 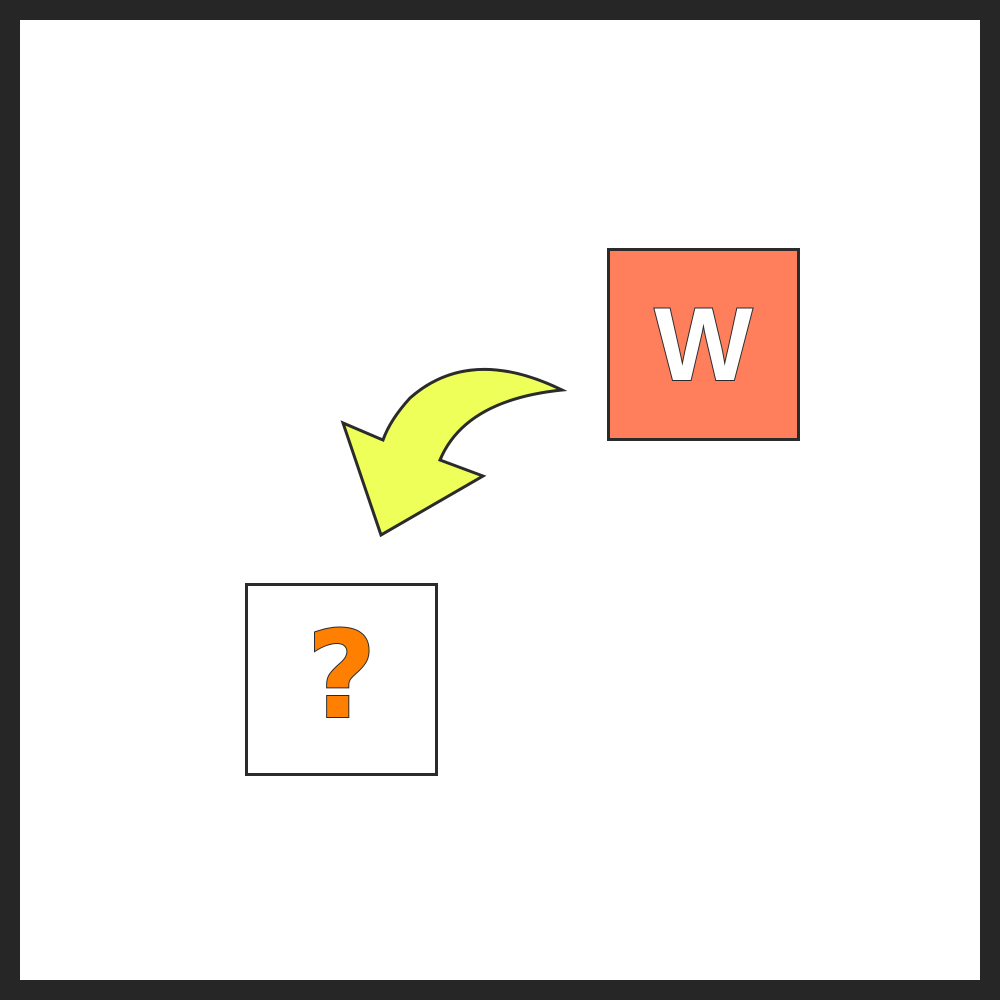 I want to click on source-letter-tile: W, so click(x=703, y=344).